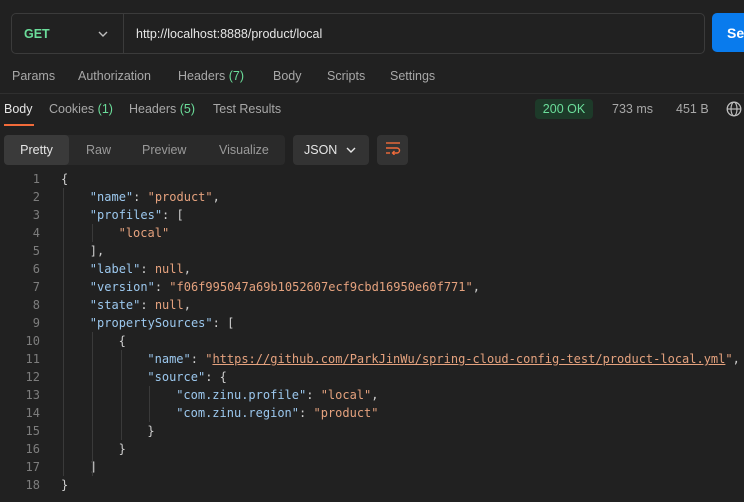 The width and height of the screenshot is (744, 502). I want to click on line-number: 13, so click(32, 395).